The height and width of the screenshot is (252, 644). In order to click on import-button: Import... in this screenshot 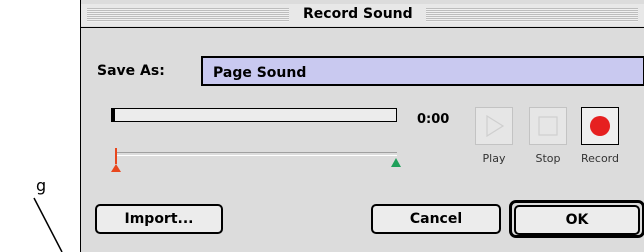, I will do `click(159, 219)`.